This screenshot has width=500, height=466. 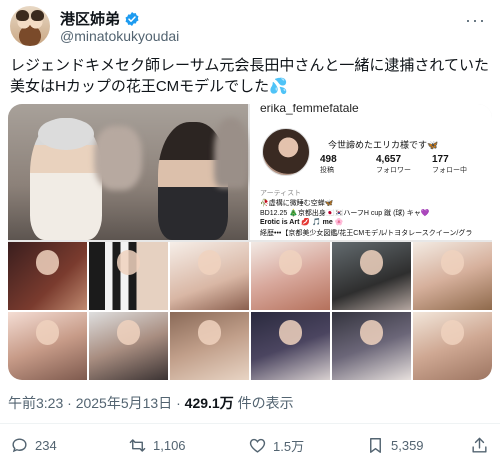 I want to click on arrest-photo, so click(x=128, y=172).